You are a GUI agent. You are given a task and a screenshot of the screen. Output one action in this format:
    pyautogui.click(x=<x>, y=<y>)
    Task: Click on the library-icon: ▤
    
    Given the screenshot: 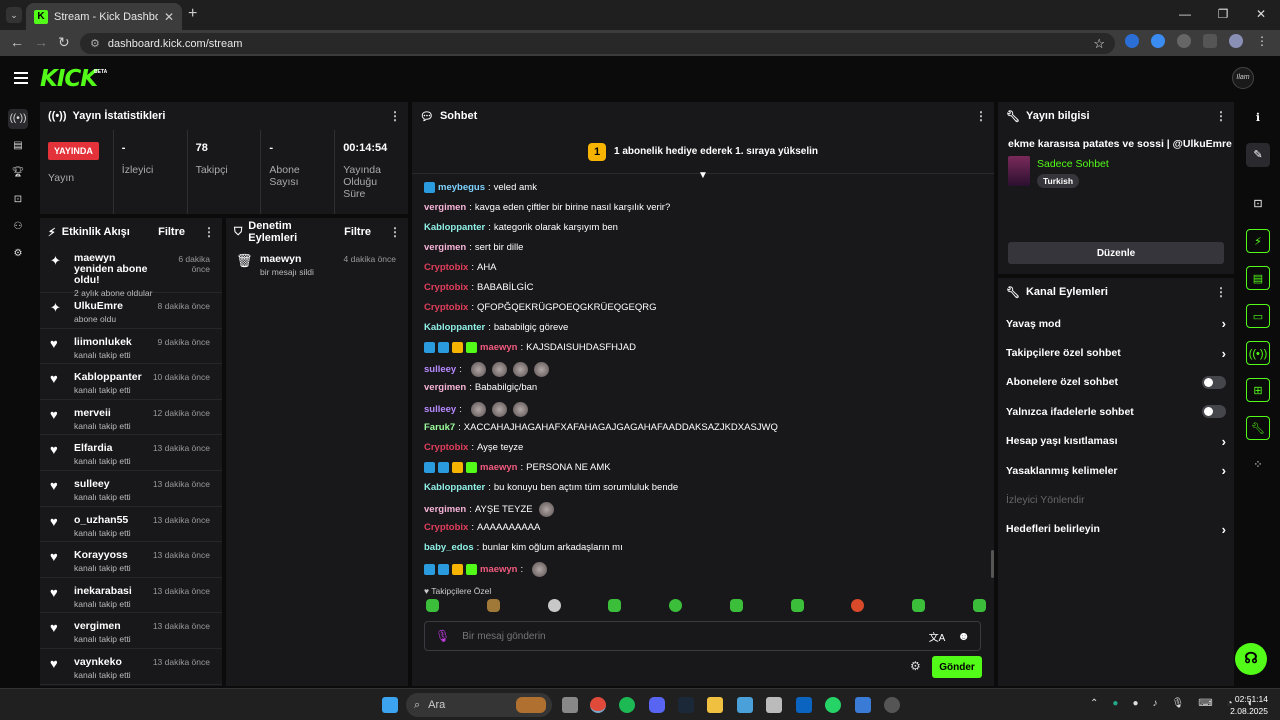 What is the action you would take?
    pyautogui.click(x=18, y=146)
    